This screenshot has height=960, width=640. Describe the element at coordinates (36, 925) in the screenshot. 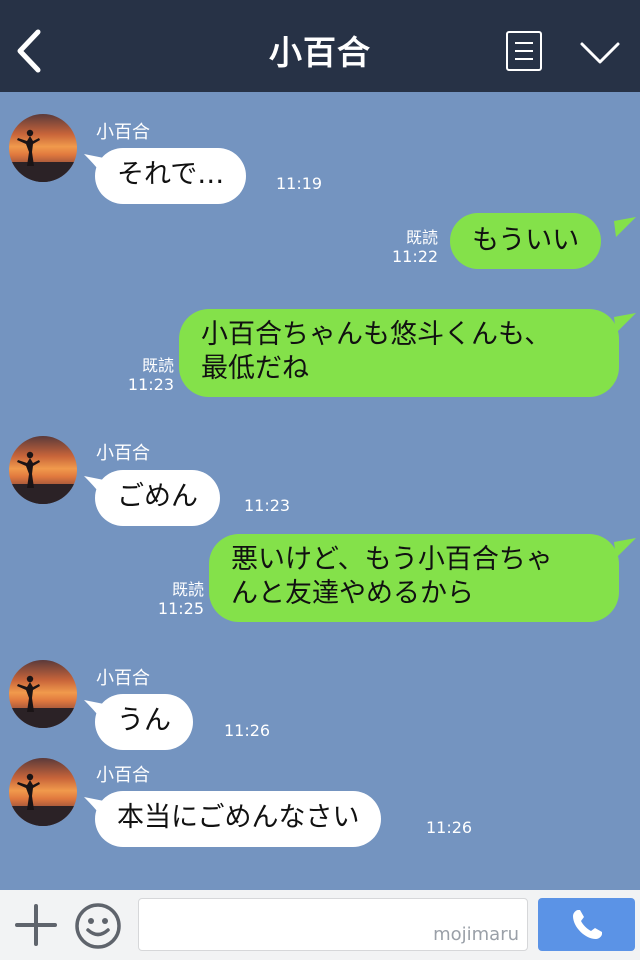

I see `plus-icon` at that location.